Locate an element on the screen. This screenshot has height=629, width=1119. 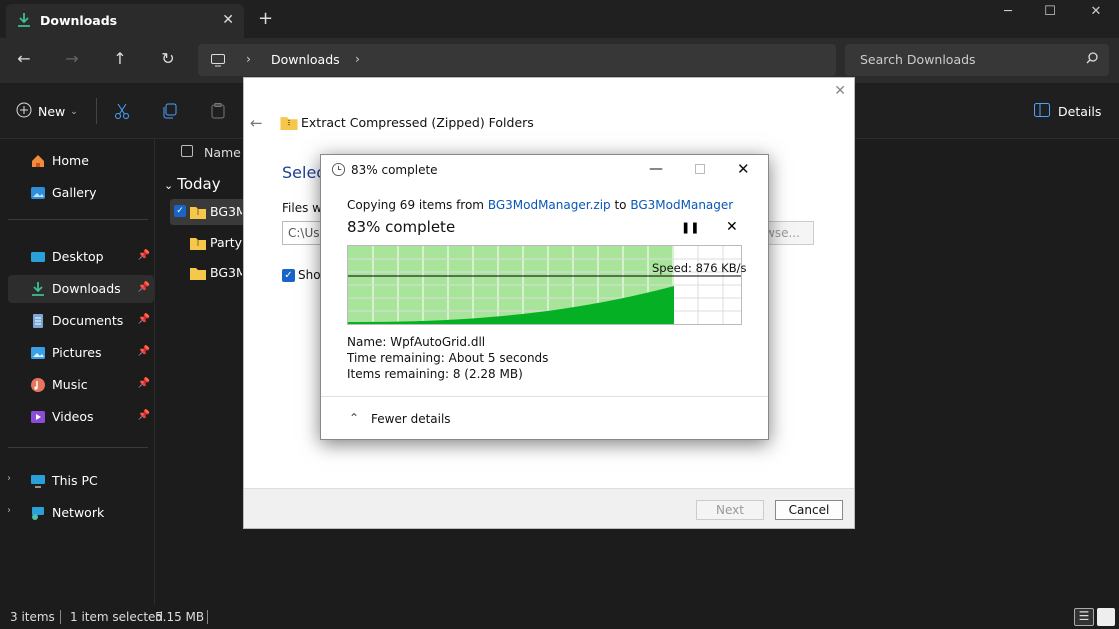
minimize-button: ─ is located at coordinates (1008, 14).